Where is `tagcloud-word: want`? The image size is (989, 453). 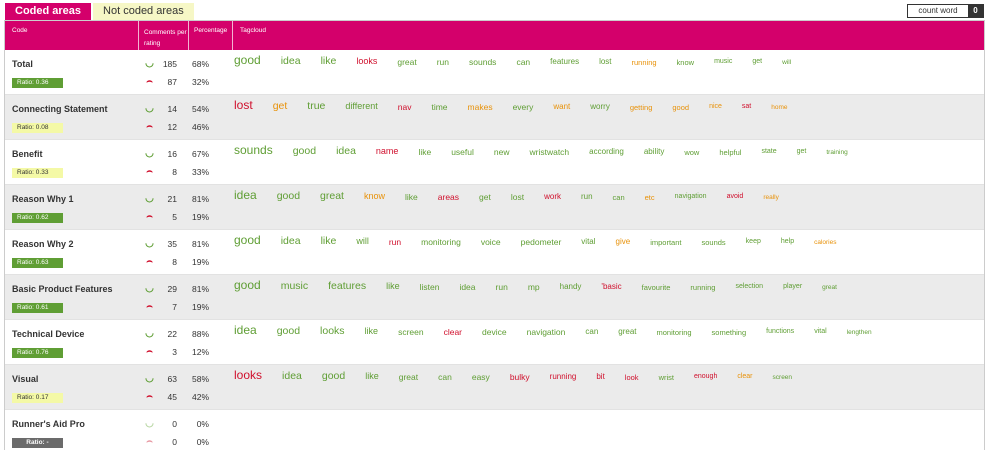
tagcloud-word: want is located at coordinates (561, 106).